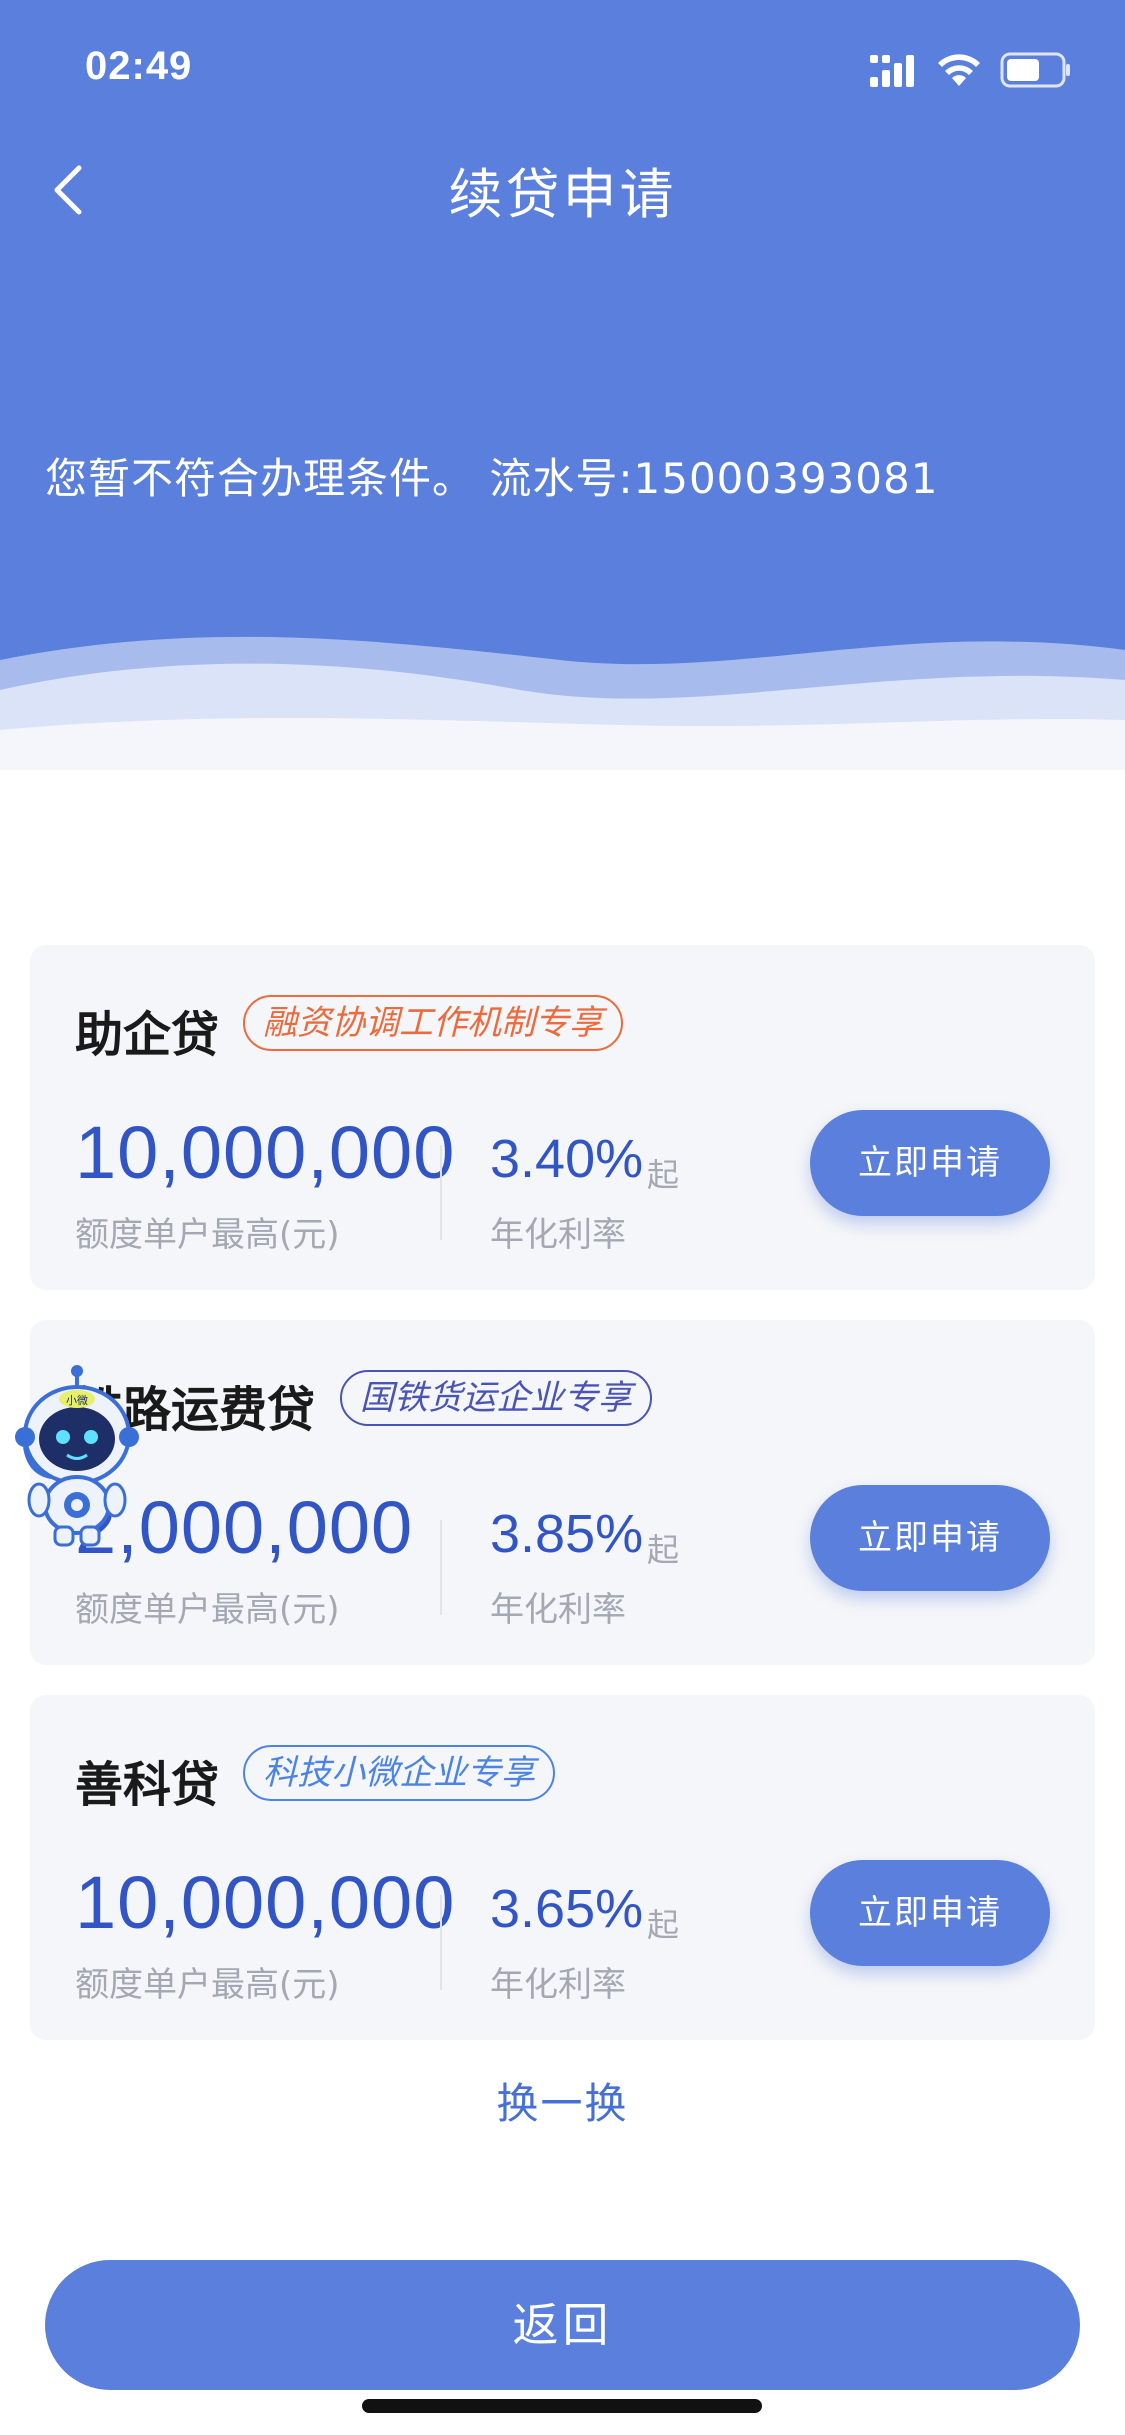 The image size is (1125, 2435). I want to click on wave-decoration, so click(562, 738).